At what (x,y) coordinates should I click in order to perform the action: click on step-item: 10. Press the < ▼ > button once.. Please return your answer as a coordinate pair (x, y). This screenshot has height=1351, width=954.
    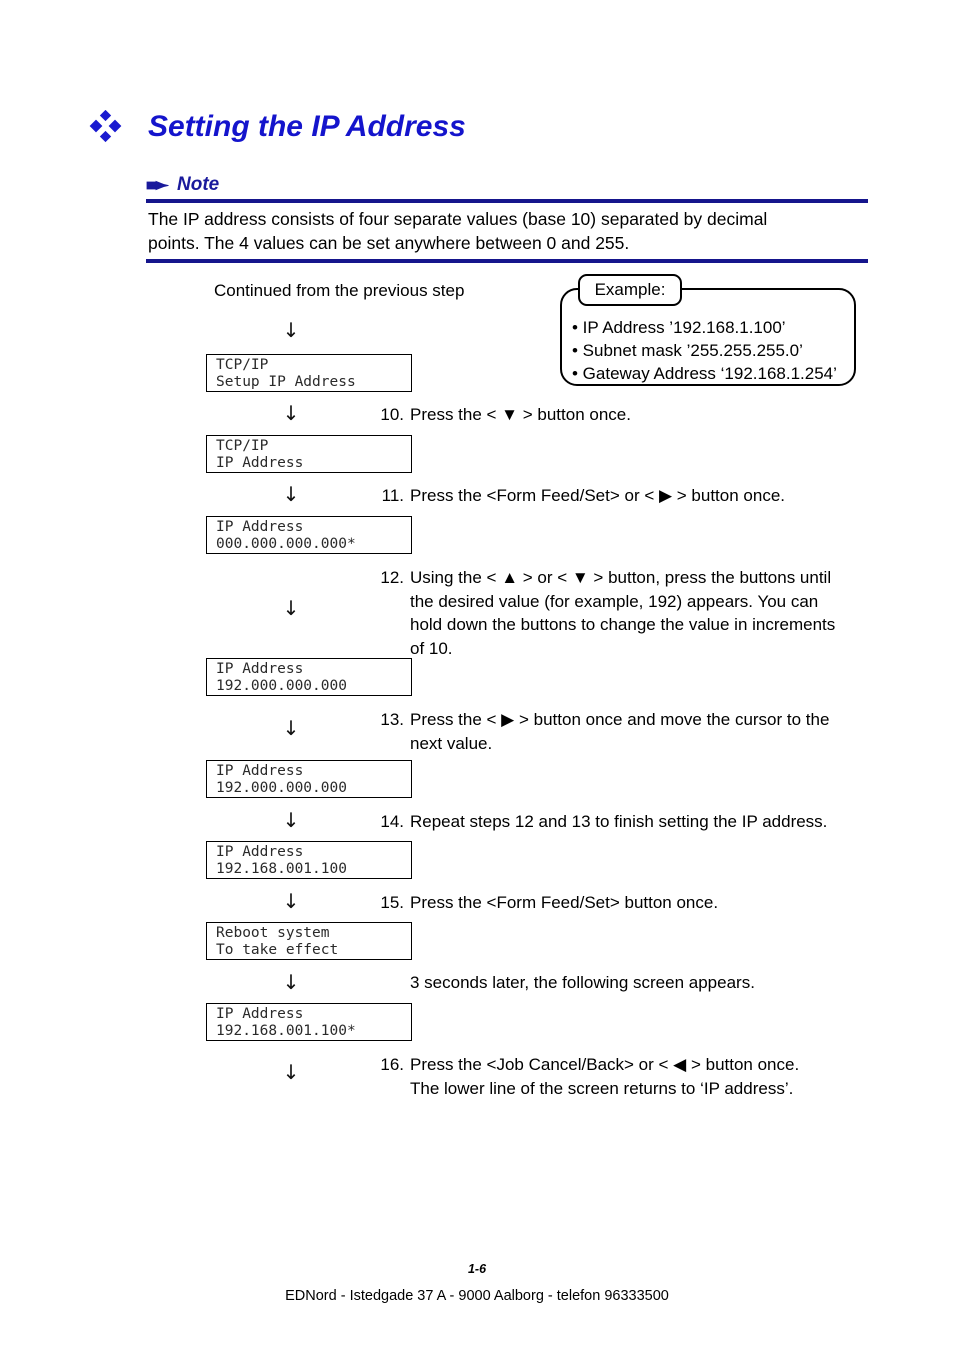
    Looking at the image, I should click on (634, 415).